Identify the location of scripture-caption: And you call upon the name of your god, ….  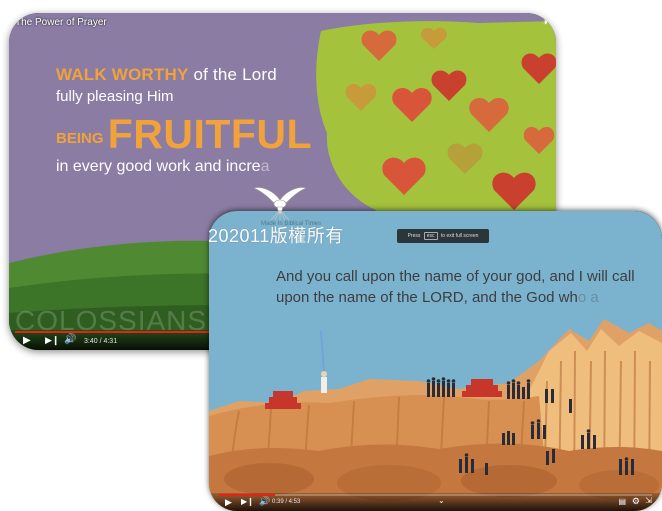
(456, 287).